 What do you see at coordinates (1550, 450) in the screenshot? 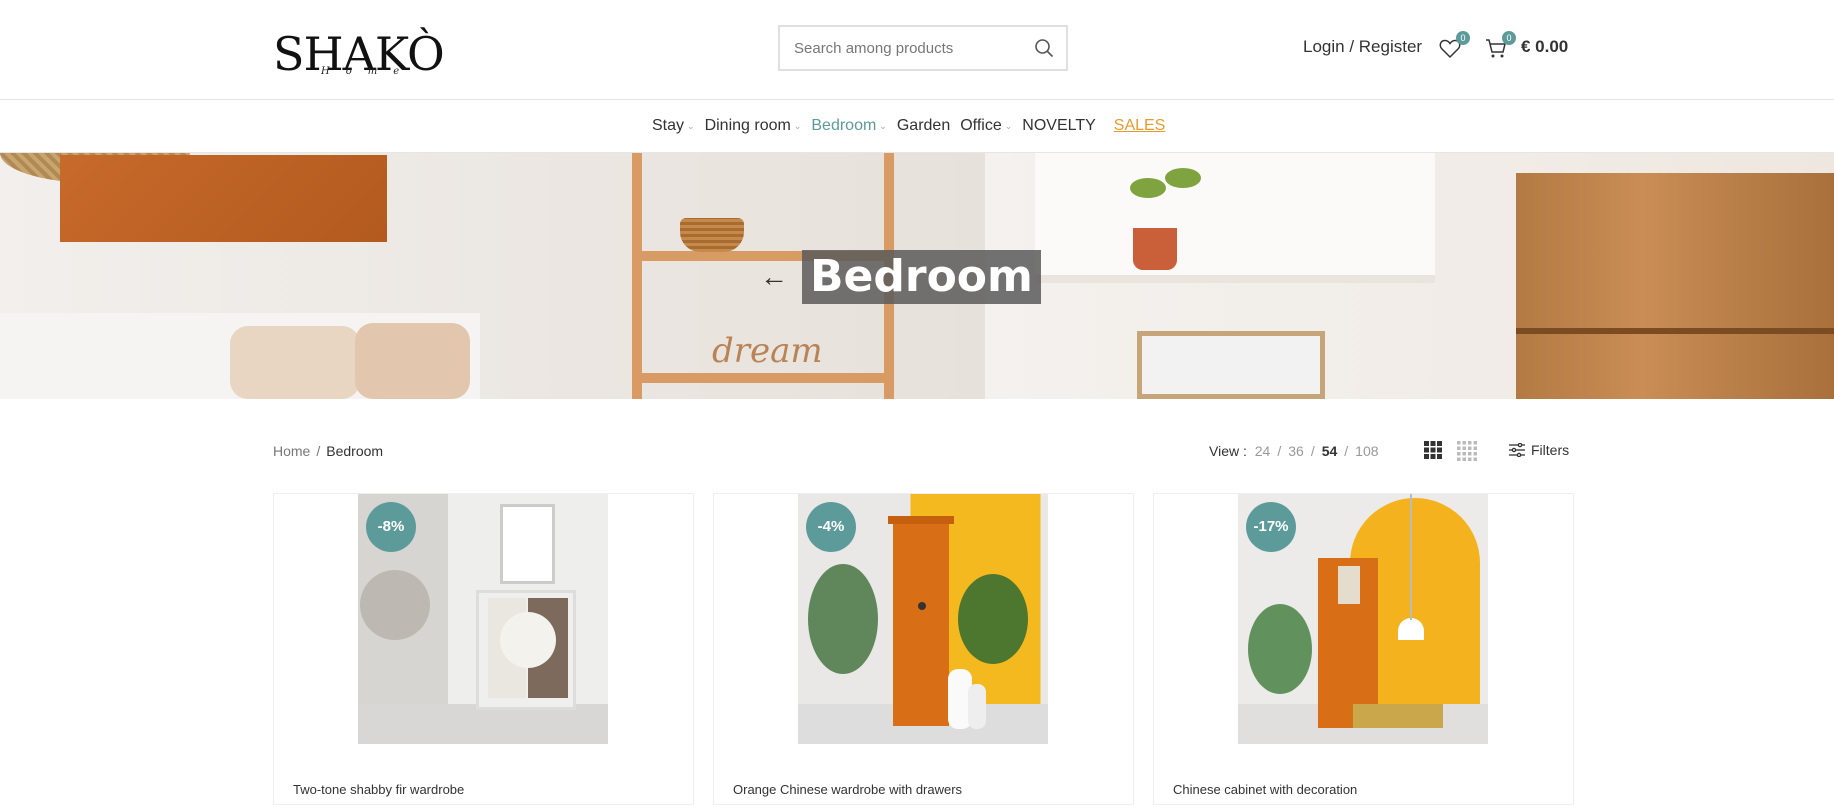
I see `filters-label: Filters` at bounding box center [1550, 450].